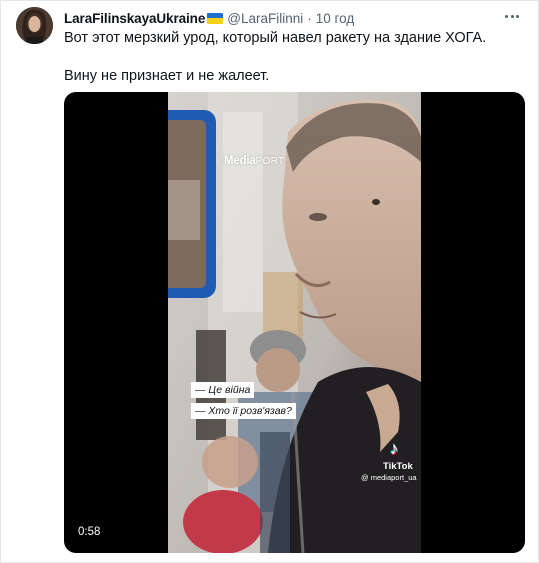 This screenshot has width=539, height=563. I want to click on timestamp: 10 год, so click(335, 18).